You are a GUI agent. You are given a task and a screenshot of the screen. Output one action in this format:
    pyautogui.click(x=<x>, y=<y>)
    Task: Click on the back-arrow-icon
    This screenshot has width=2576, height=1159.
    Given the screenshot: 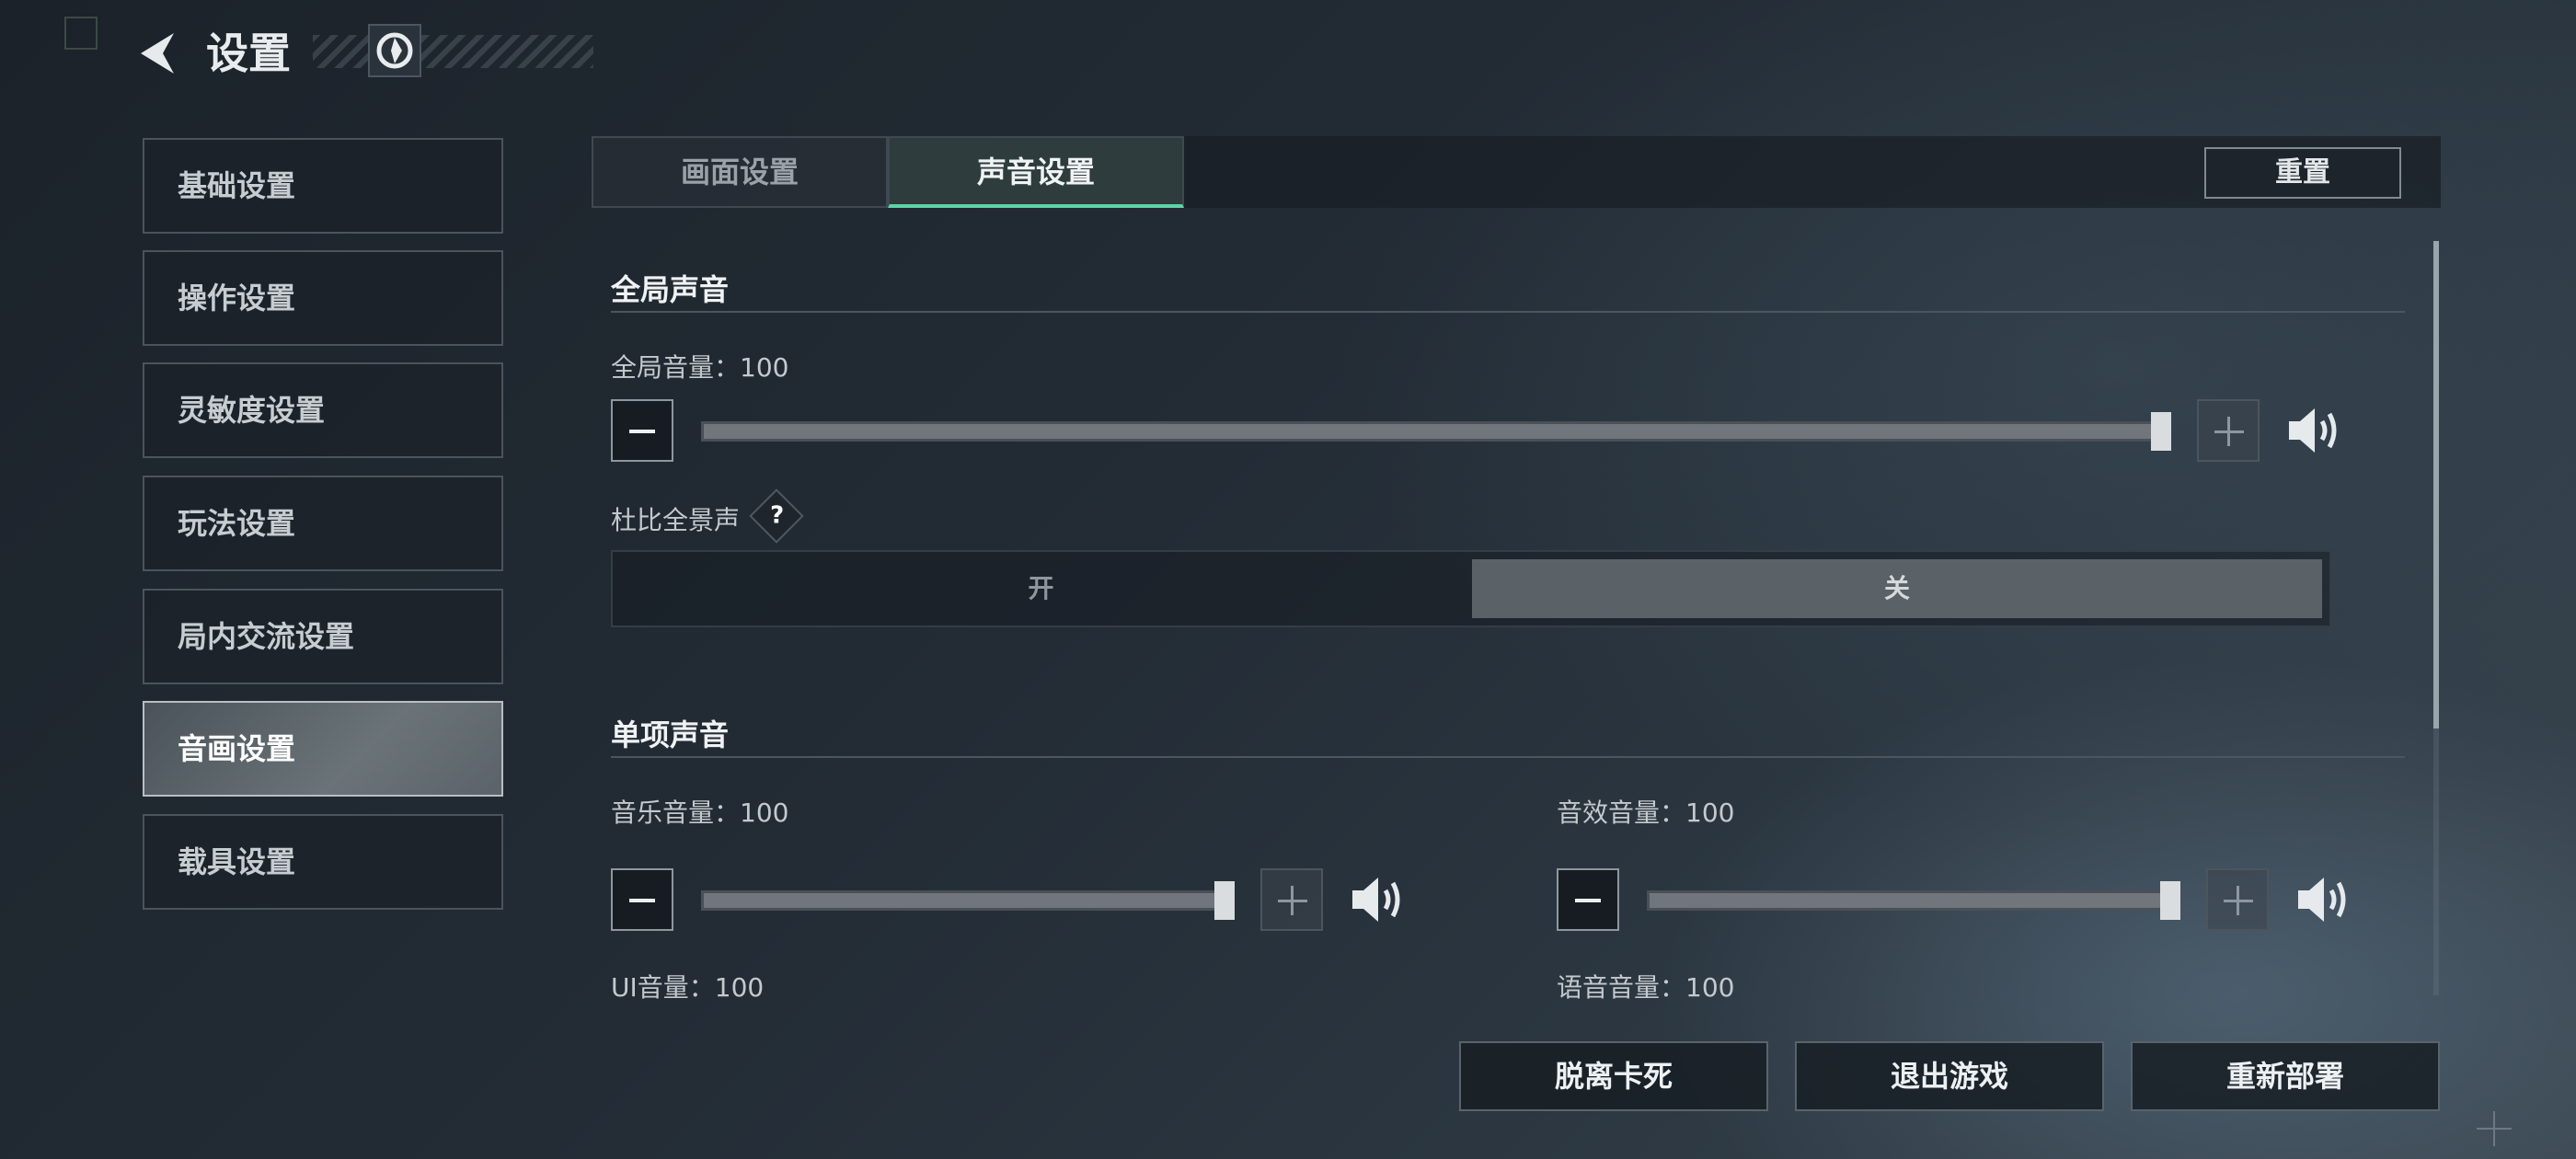 What is the action you would take?
    pyautogui.click(x=156, y=53)
    